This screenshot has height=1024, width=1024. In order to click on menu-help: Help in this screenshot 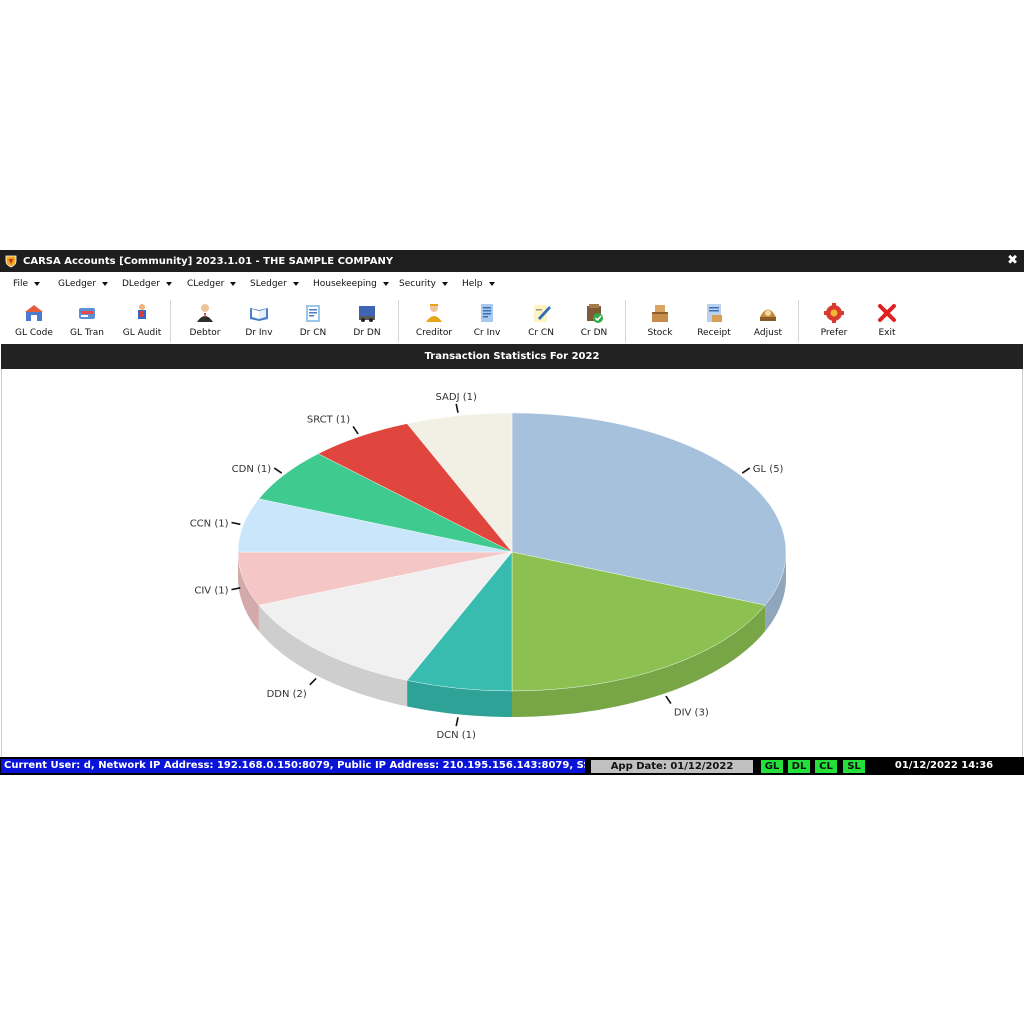, I will do `click(478, 284)`.